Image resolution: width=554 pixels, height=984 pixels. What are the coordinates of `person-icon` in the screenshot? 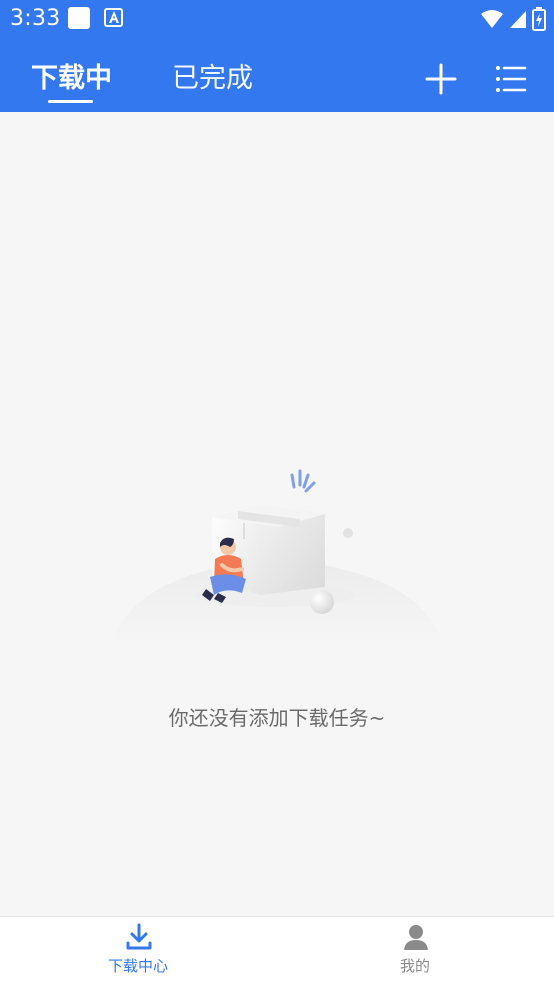 It's located at (416, 937).